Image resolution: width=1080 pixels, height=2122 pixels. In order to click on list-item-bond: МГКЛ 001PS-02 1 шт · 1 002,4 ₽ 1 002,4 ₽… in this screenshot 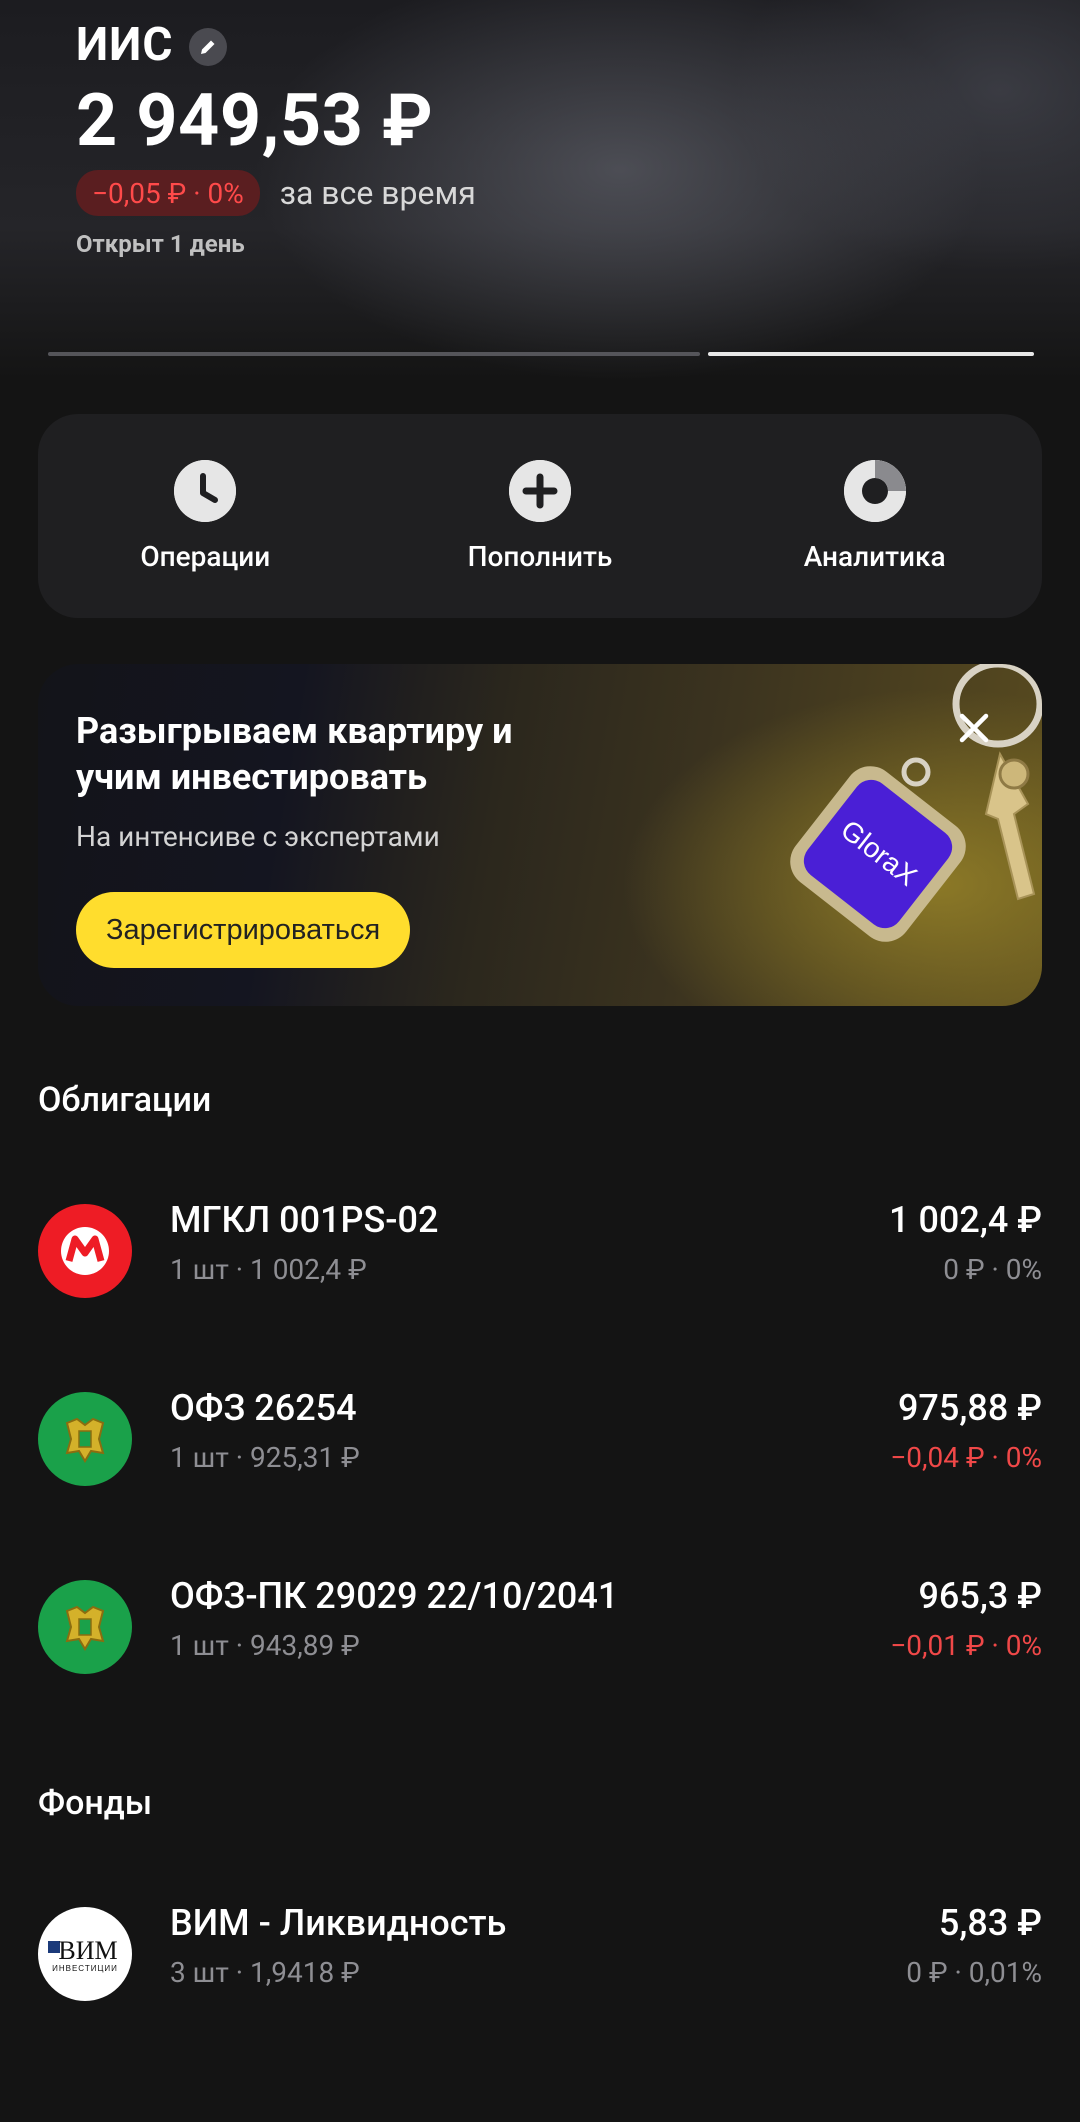, I will do `click(540, 1249)`.